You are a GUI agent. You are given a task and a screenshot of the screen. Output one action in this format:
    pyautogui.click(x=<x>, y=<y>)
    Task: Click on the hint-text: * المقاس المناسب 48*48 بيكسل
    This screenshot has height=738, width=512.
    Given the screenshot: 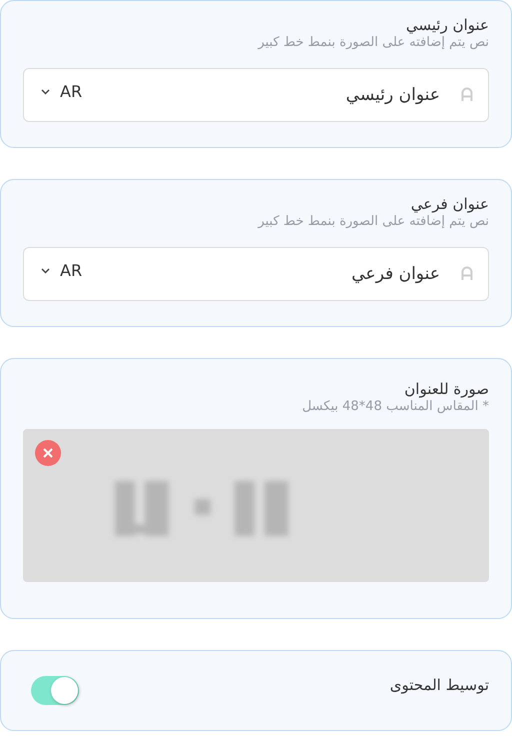 What is the action you would take?
    pyautogui.click(x=395, y=407)
    